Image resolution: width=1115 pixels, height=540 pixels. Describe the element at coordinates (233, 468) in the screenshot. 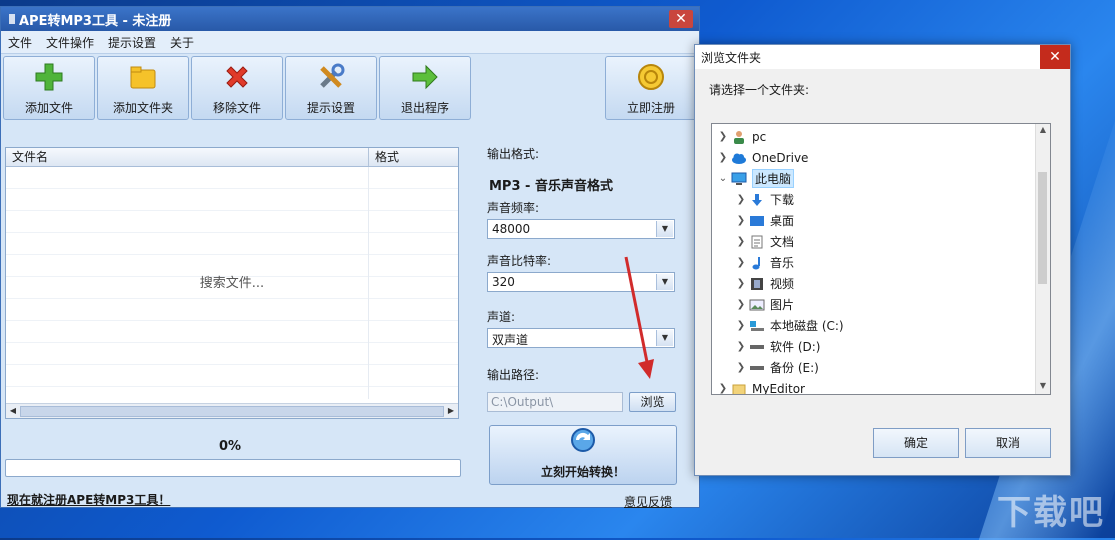

I see `progress-bar` at that location.